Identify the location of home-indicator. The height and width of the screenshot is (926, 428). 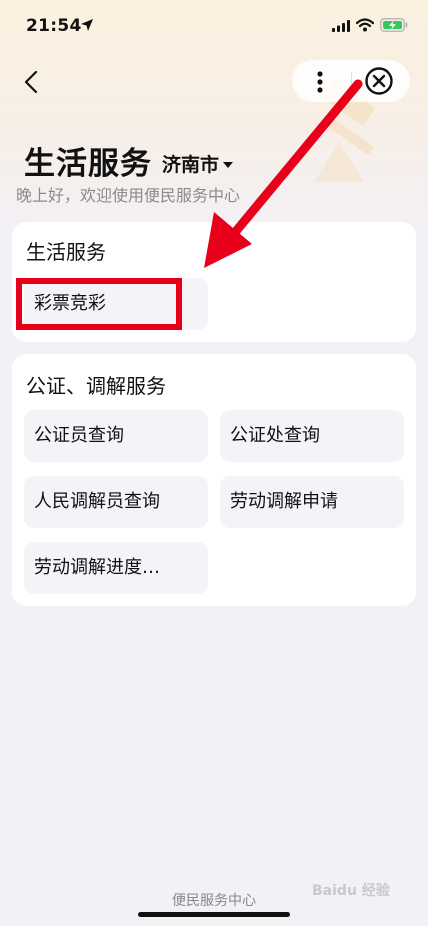
(214, 914).